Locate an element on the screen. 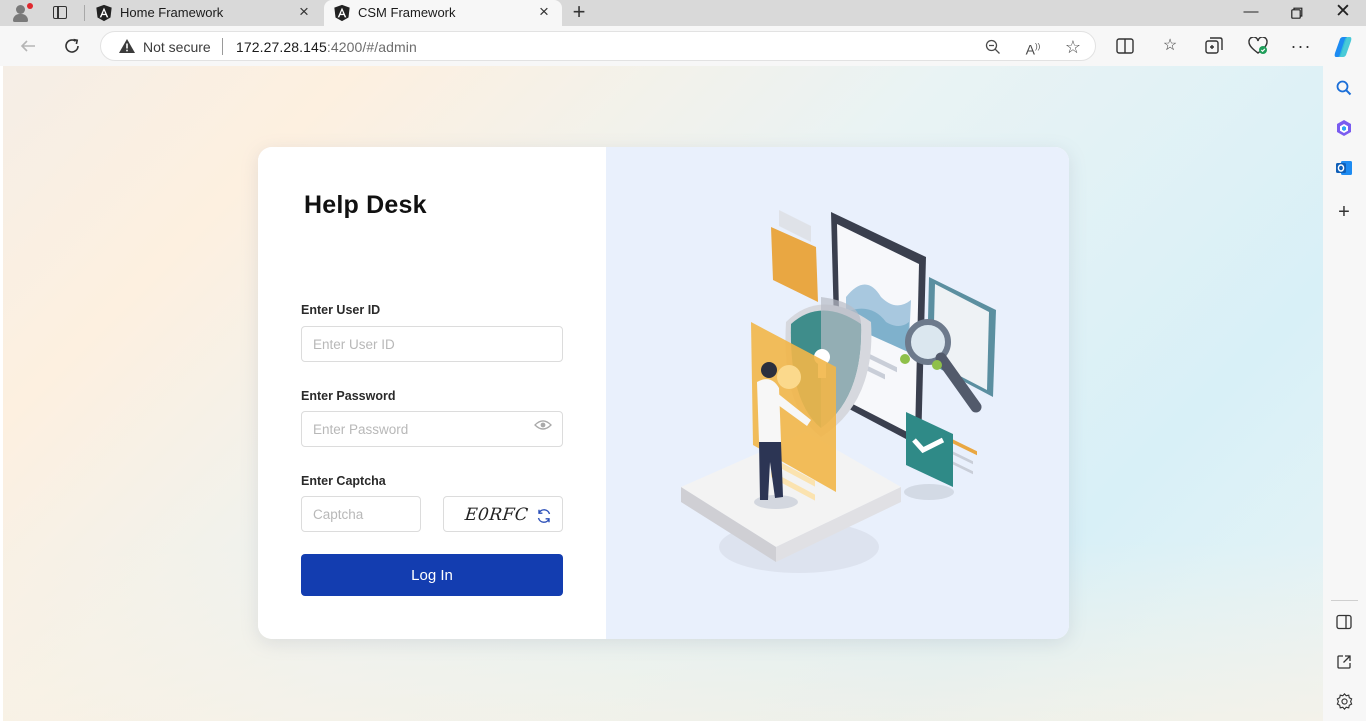 The width and height of the screenshot is (1366, 721). password-input is located at coordinates (432, 429).